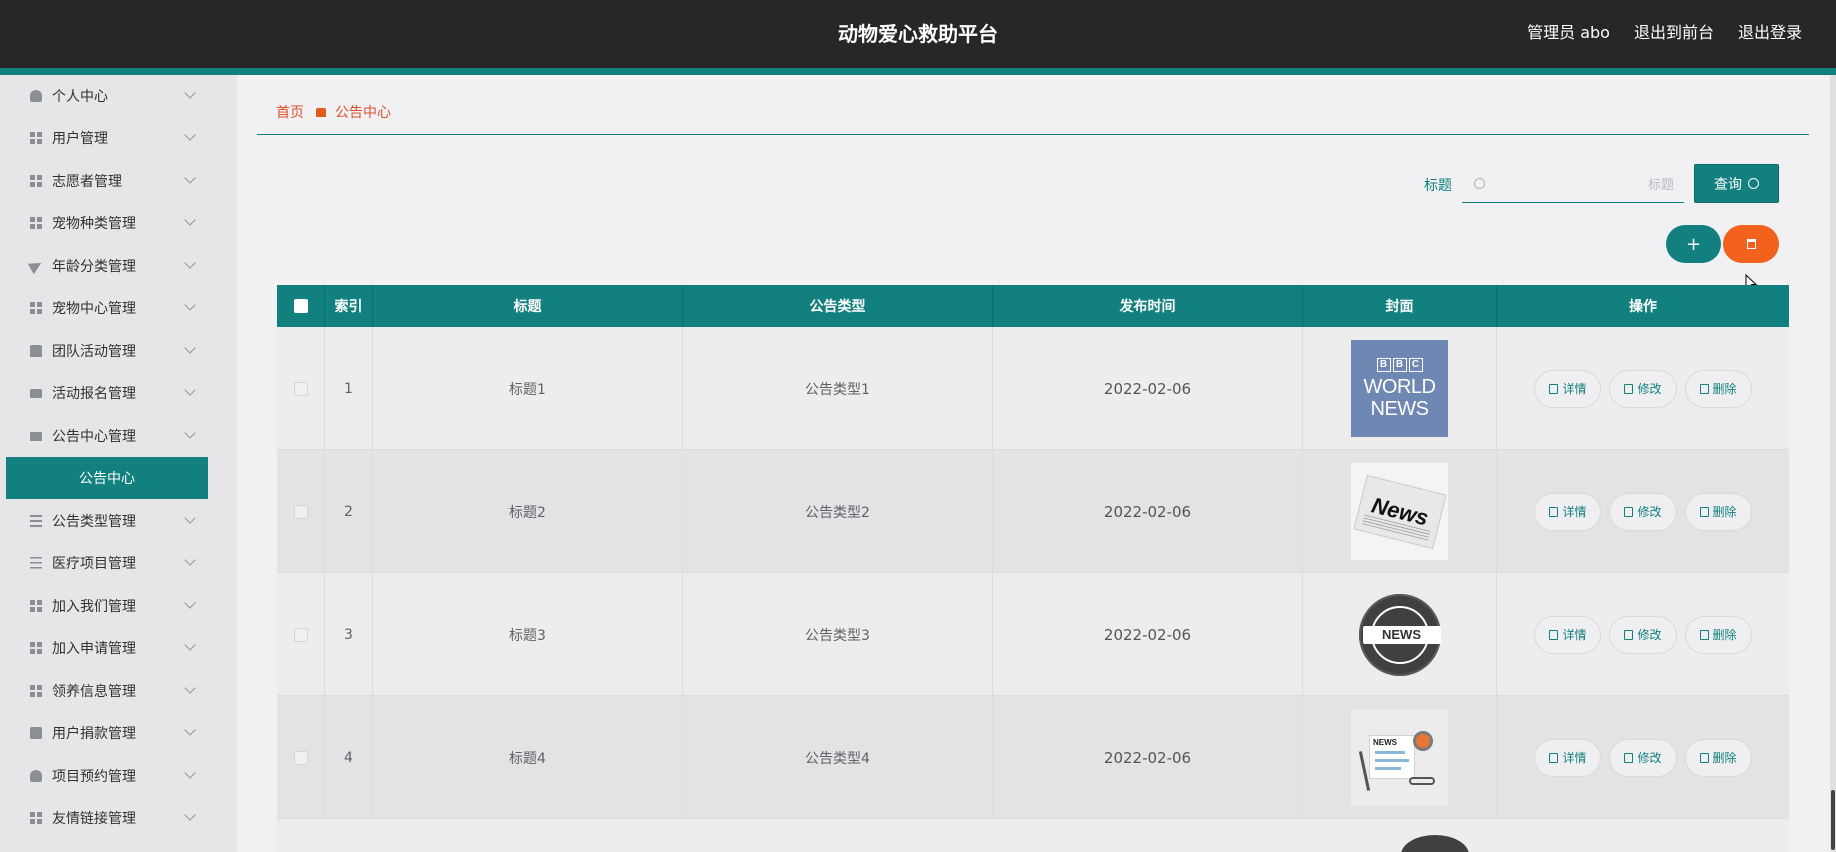 The height and width of the screenshot is (852, 1836). Describe the element at coordinates (1833, 463) in the screenshot. I see `page-scrollbar` at that location.